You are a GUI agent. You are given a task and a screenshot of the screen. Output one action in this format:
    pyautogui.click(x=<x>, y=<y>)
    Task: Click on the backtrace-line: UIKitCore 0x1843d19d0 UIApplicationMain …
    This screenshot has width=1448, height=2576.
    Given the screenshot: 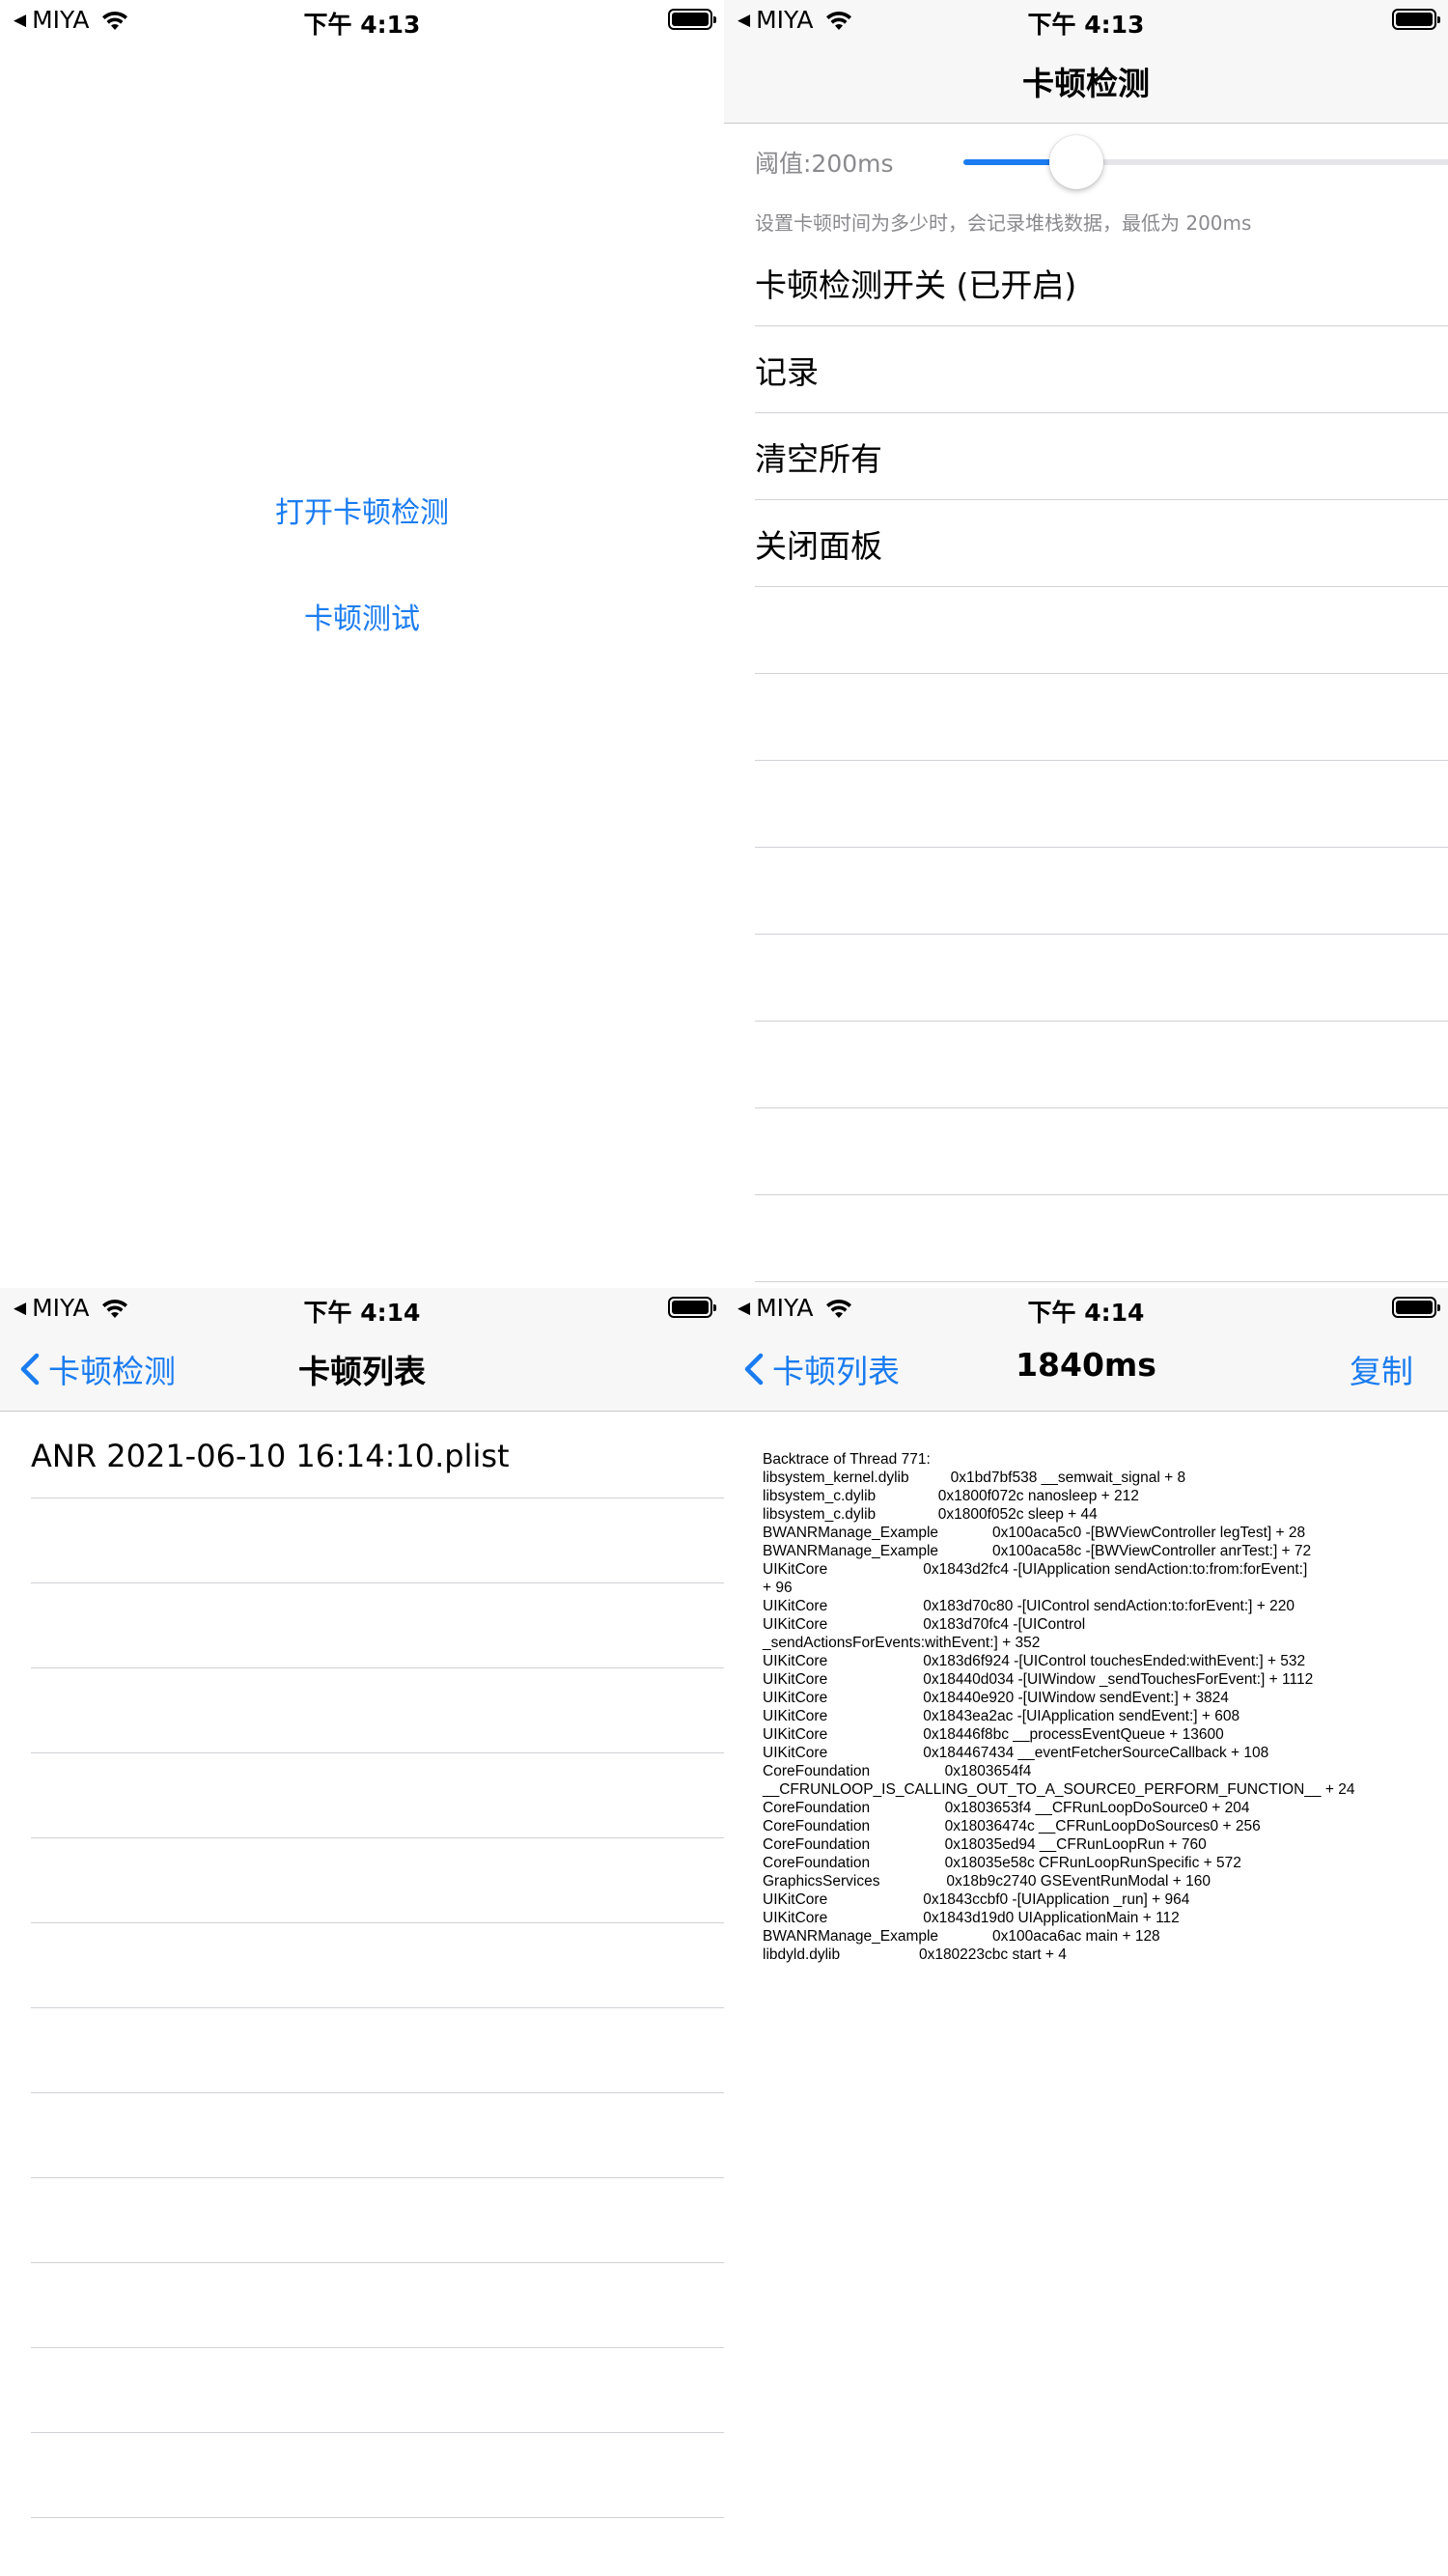 What is the action you would take?
    pyautogui.click(x=972, y=1918)
    